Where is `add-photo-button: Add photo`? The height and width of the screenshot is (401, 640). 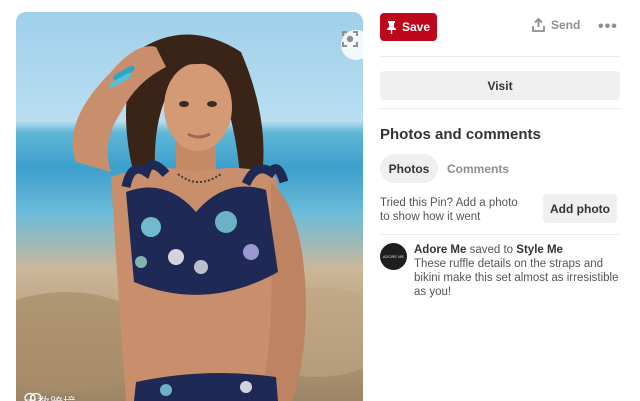 add-photo-button: Add photo is located at coordinates (580, 208).